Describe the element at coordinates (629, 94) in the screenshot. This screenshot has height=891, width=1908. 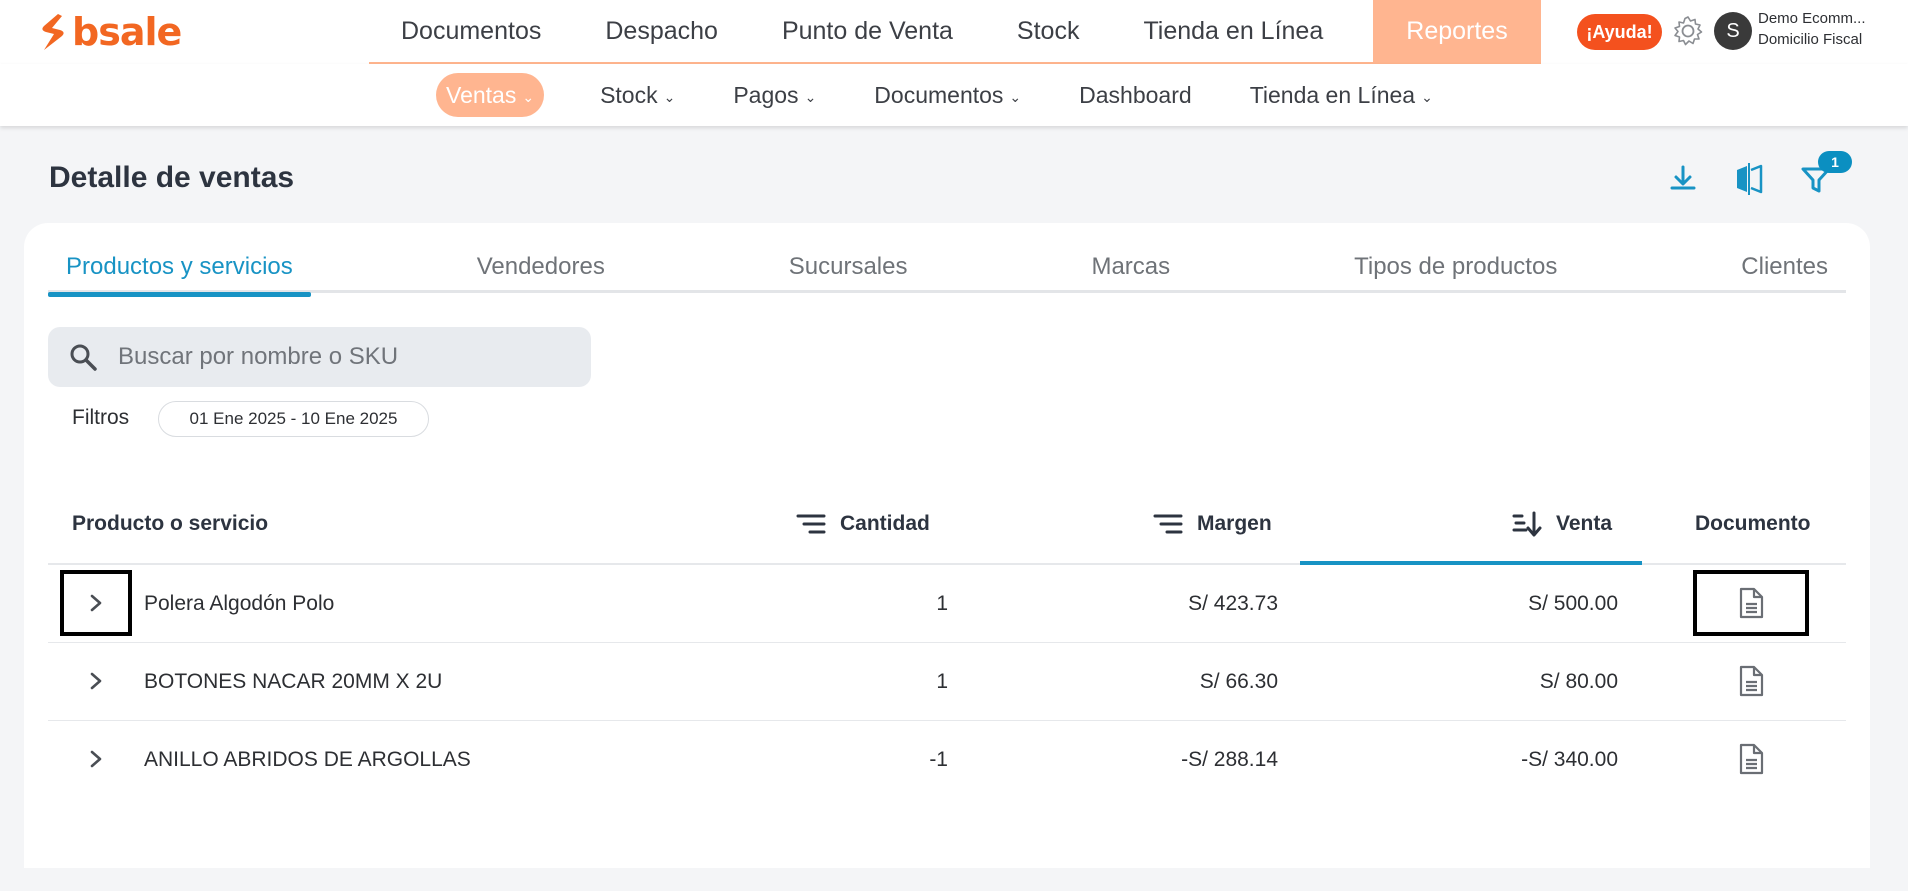
I see `subnav-stock-label: Stock` at that location.